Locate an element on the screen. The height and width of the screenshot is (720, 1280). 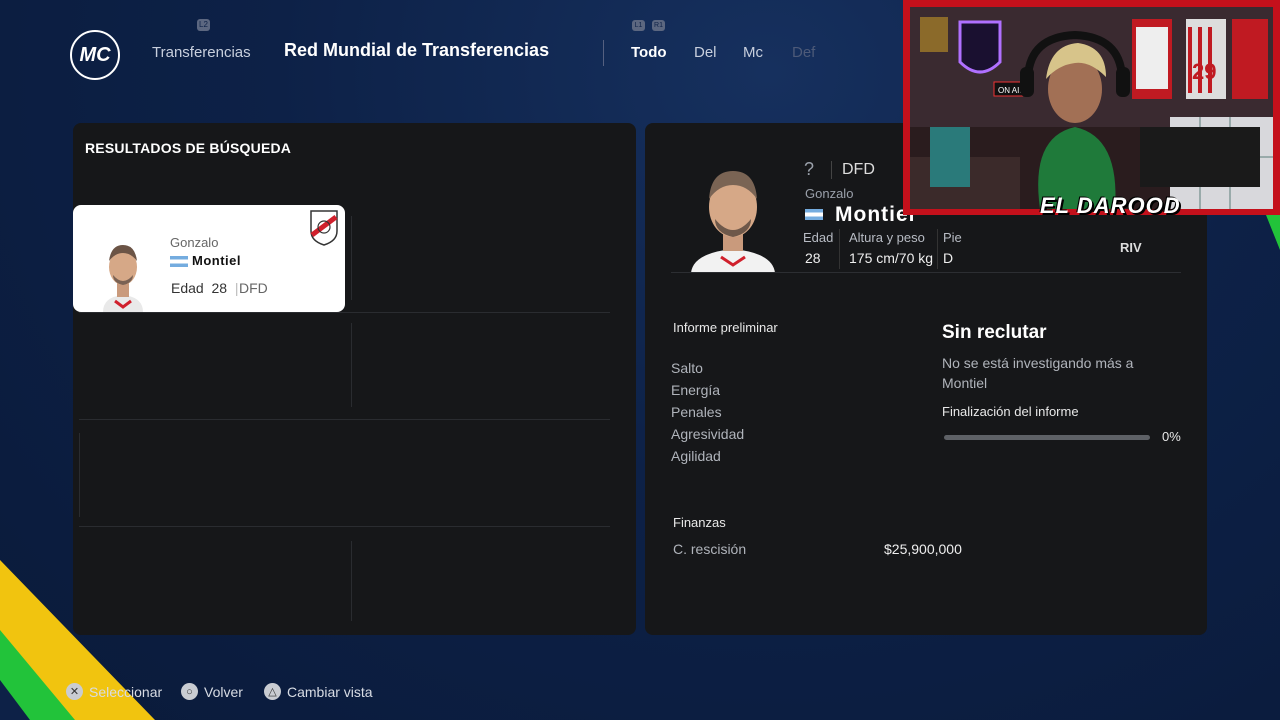
attribute-stamina: Energía is located at coordinates (696, 390).